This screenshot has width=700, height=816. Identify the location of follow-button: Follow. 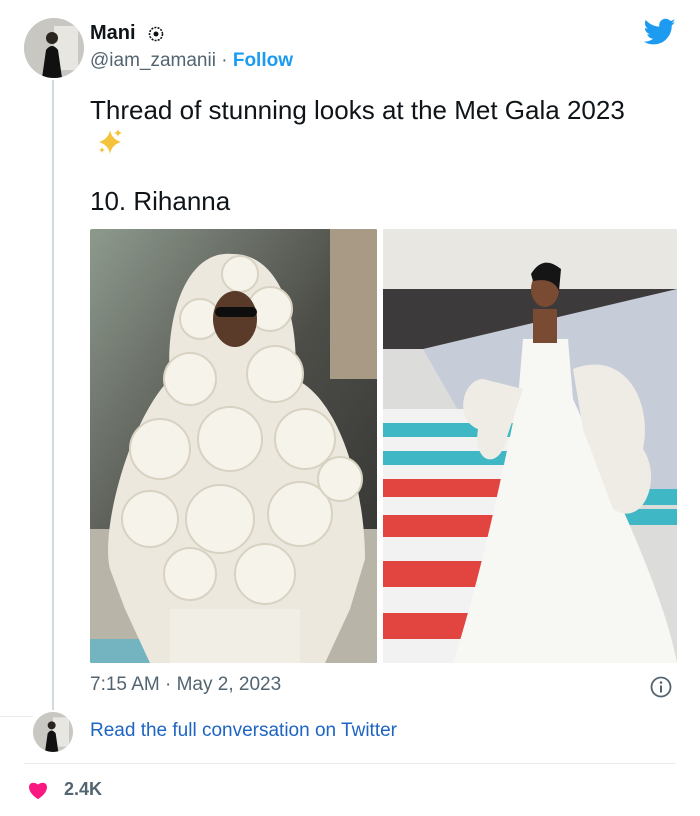
(263, 60).